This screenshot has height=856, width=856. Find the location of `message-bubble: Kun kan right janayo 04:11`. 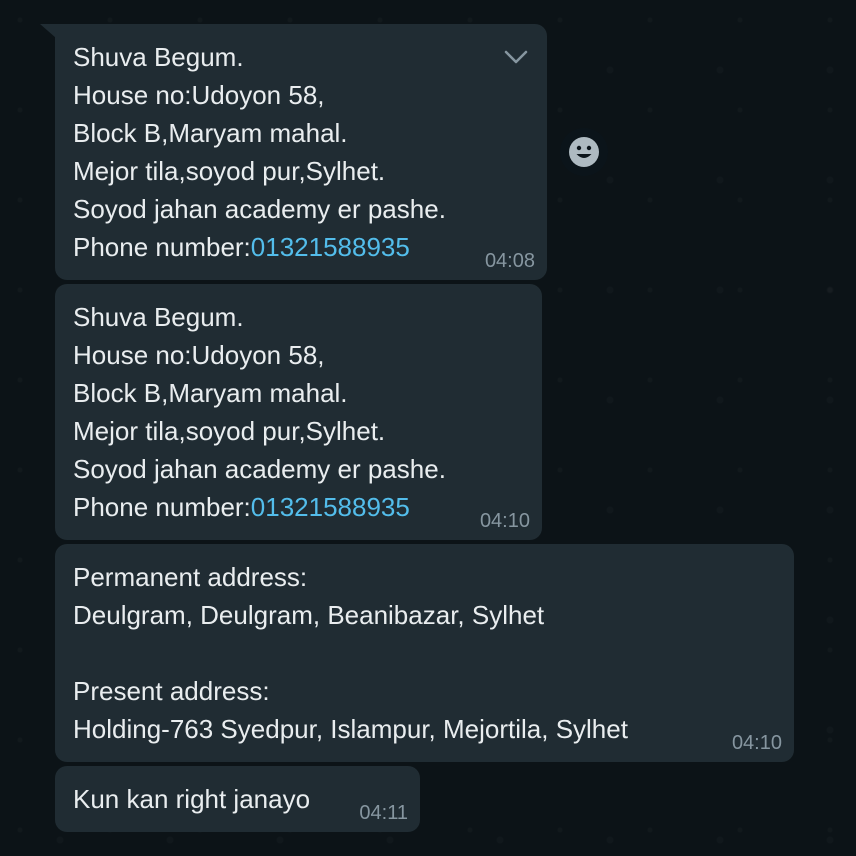

message-bubble: Kun kan right janayo 04:11 is located at coordinates (237, 799).